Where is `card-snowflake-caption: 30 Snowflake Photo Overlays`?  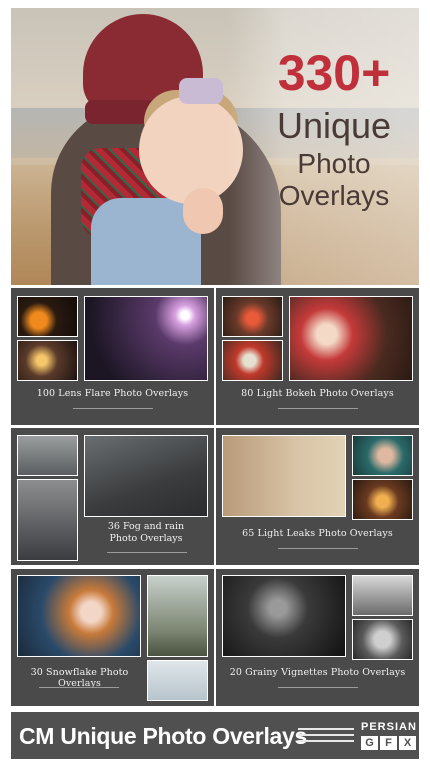
card-snowflake-caption: 30 Snowflake Photo Overlays is located at coordinates (79, 678).